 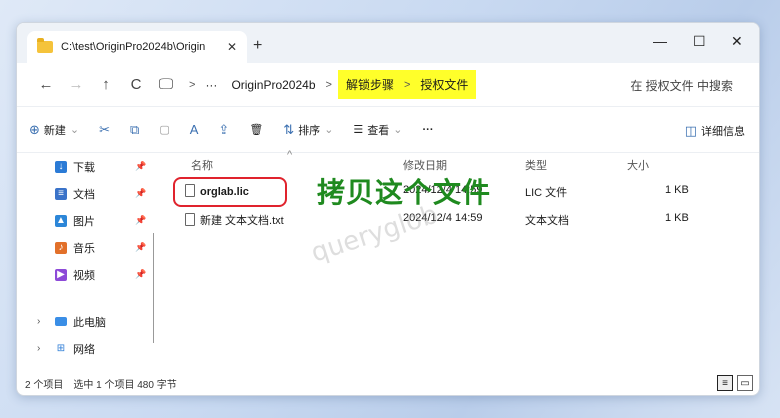 I want to click on sidebar-item-label: 网络, so click(x=84, y=349).